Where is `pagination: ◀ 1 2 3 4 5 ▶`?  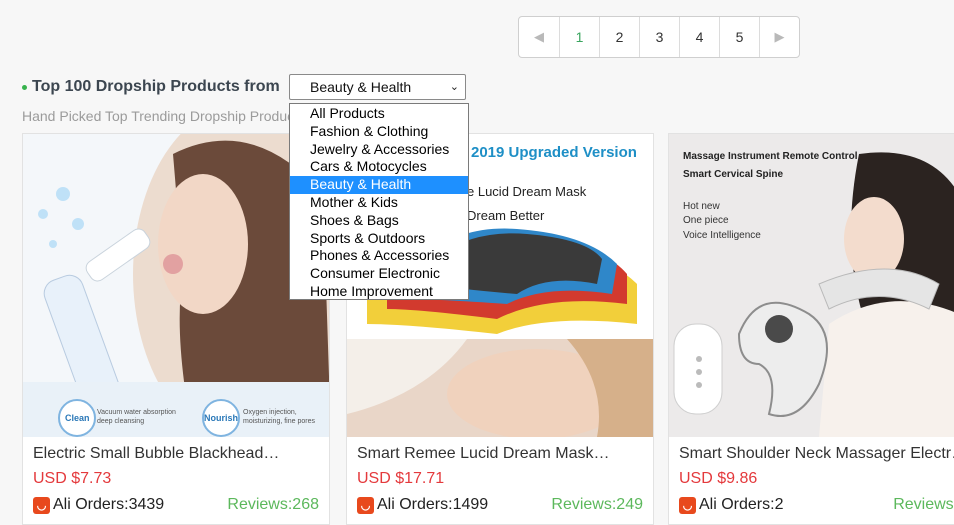
pagination: ◀ 1 2 3 4 5 ▶ is located at coordinates (659, 37).